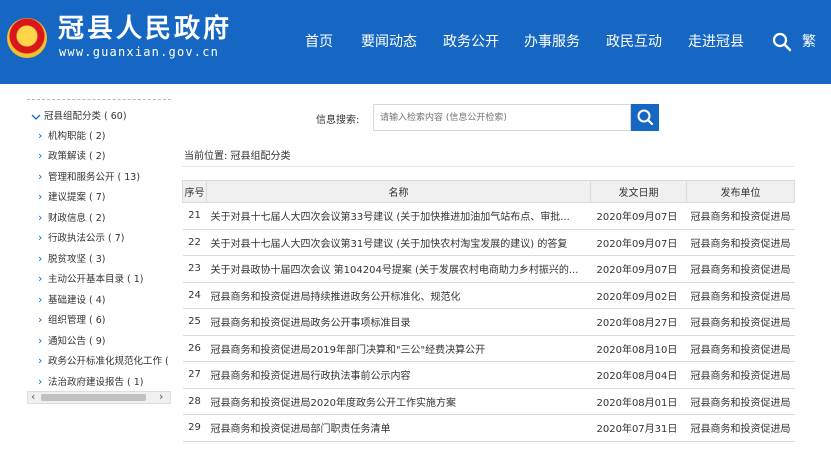 The height and width of the screenshot is (469, 831). What do you see at coordinates (638, 295) in the screenshot?
I see `row-date: 2020年09月02日` at bounding box center [638, 295].